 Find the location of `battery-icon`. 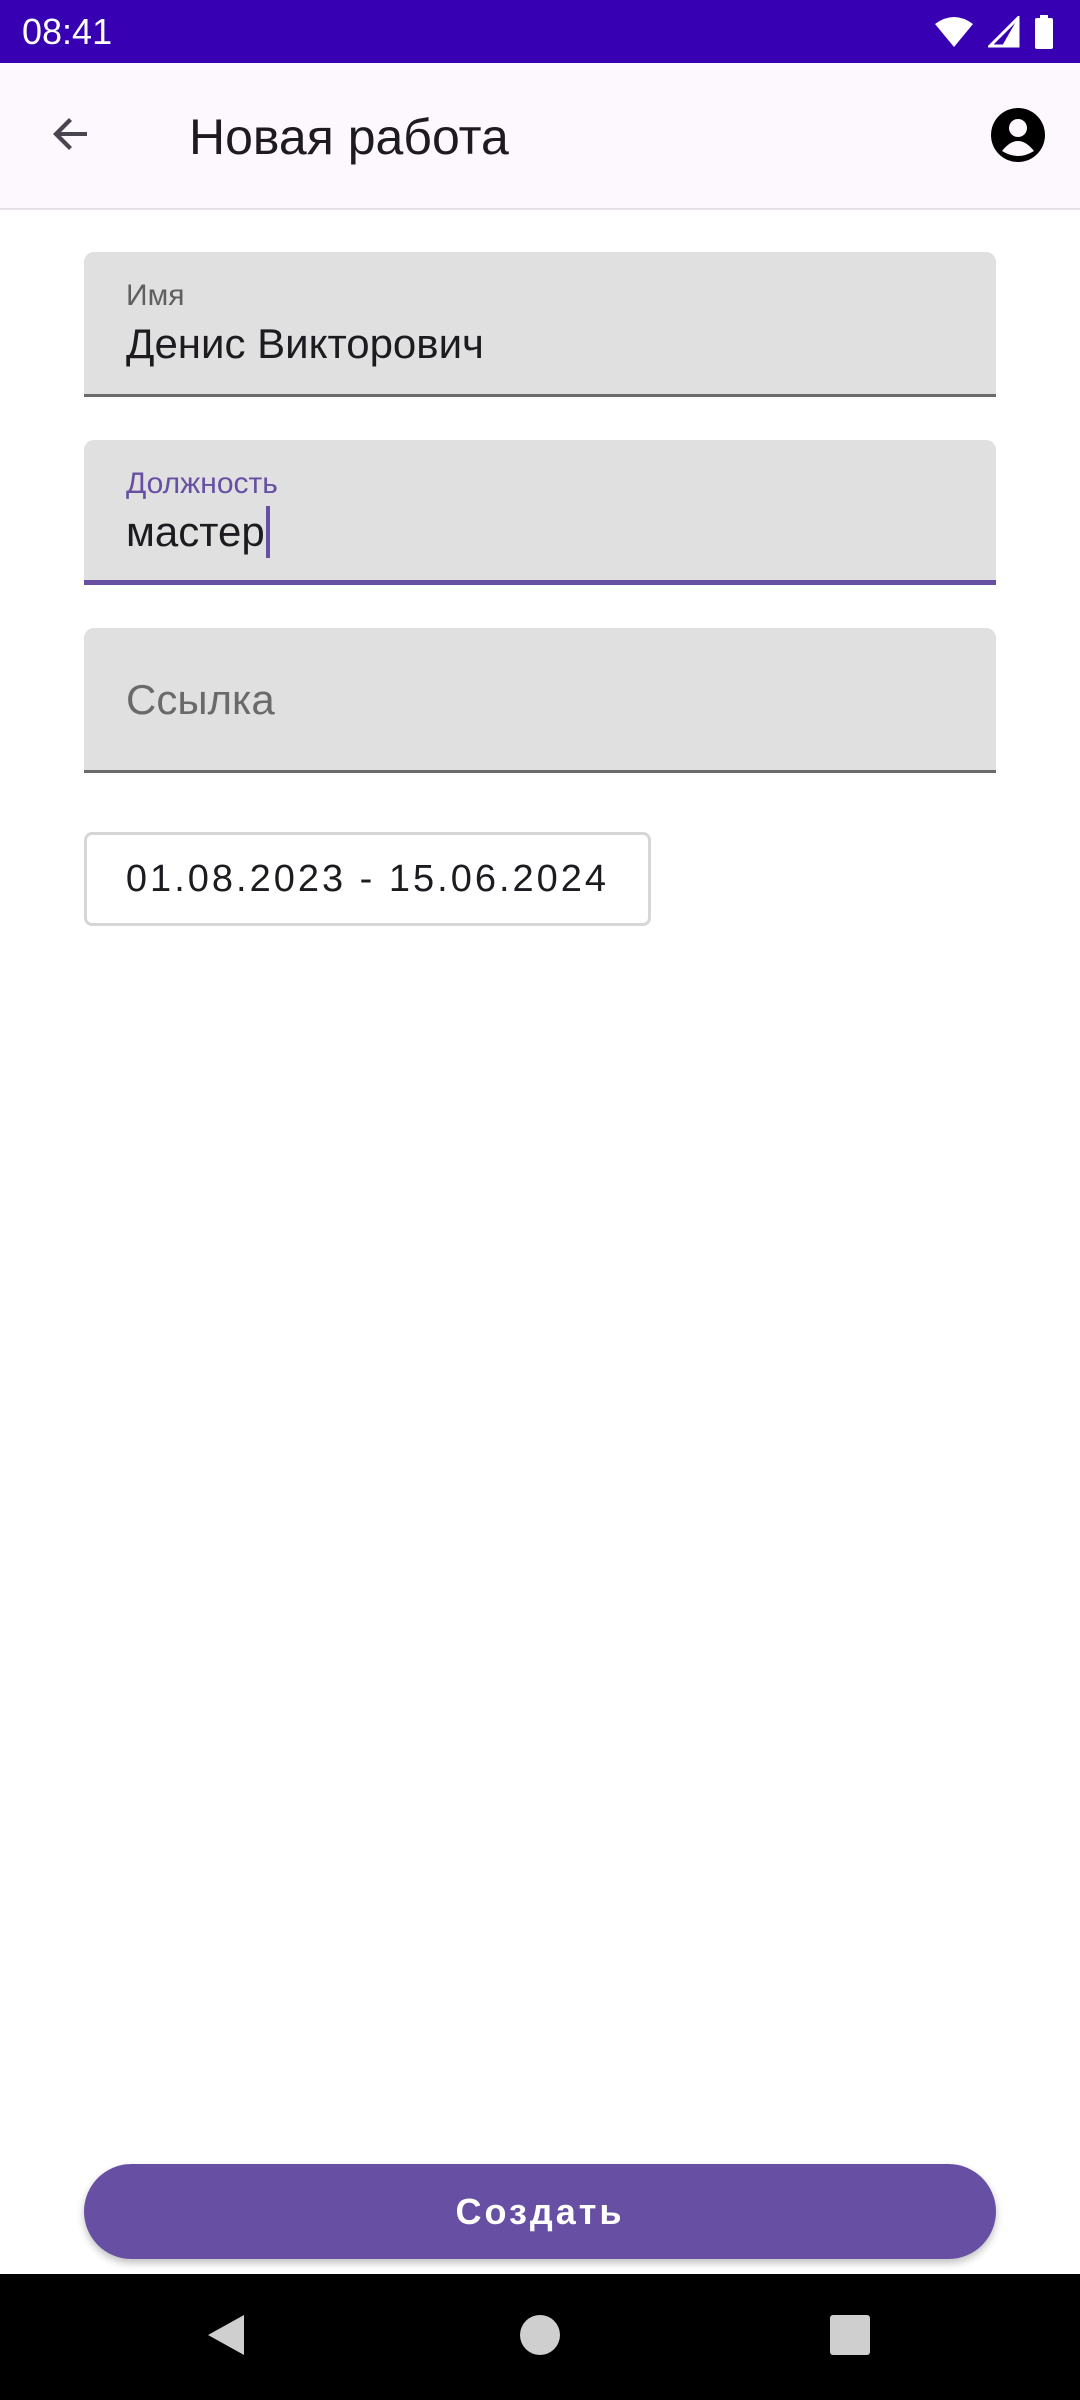

battery-icon is located at coordinates (1044, 32).